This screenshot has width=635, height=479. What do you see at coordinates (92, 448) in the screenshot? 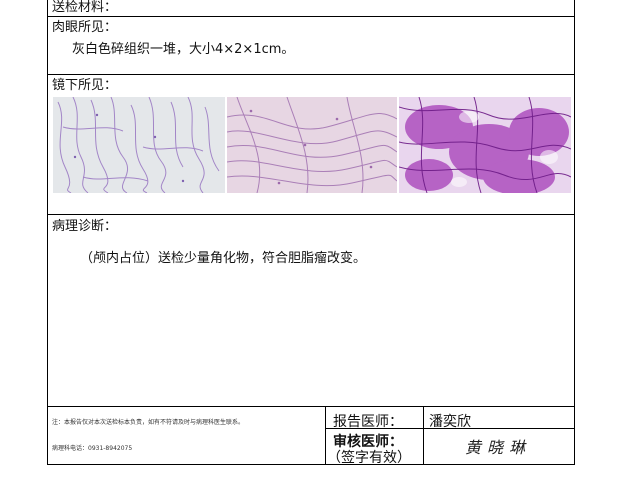
I see `footer-phone: 病理科电话：0931-8942075` at bounding box center [92, 448].